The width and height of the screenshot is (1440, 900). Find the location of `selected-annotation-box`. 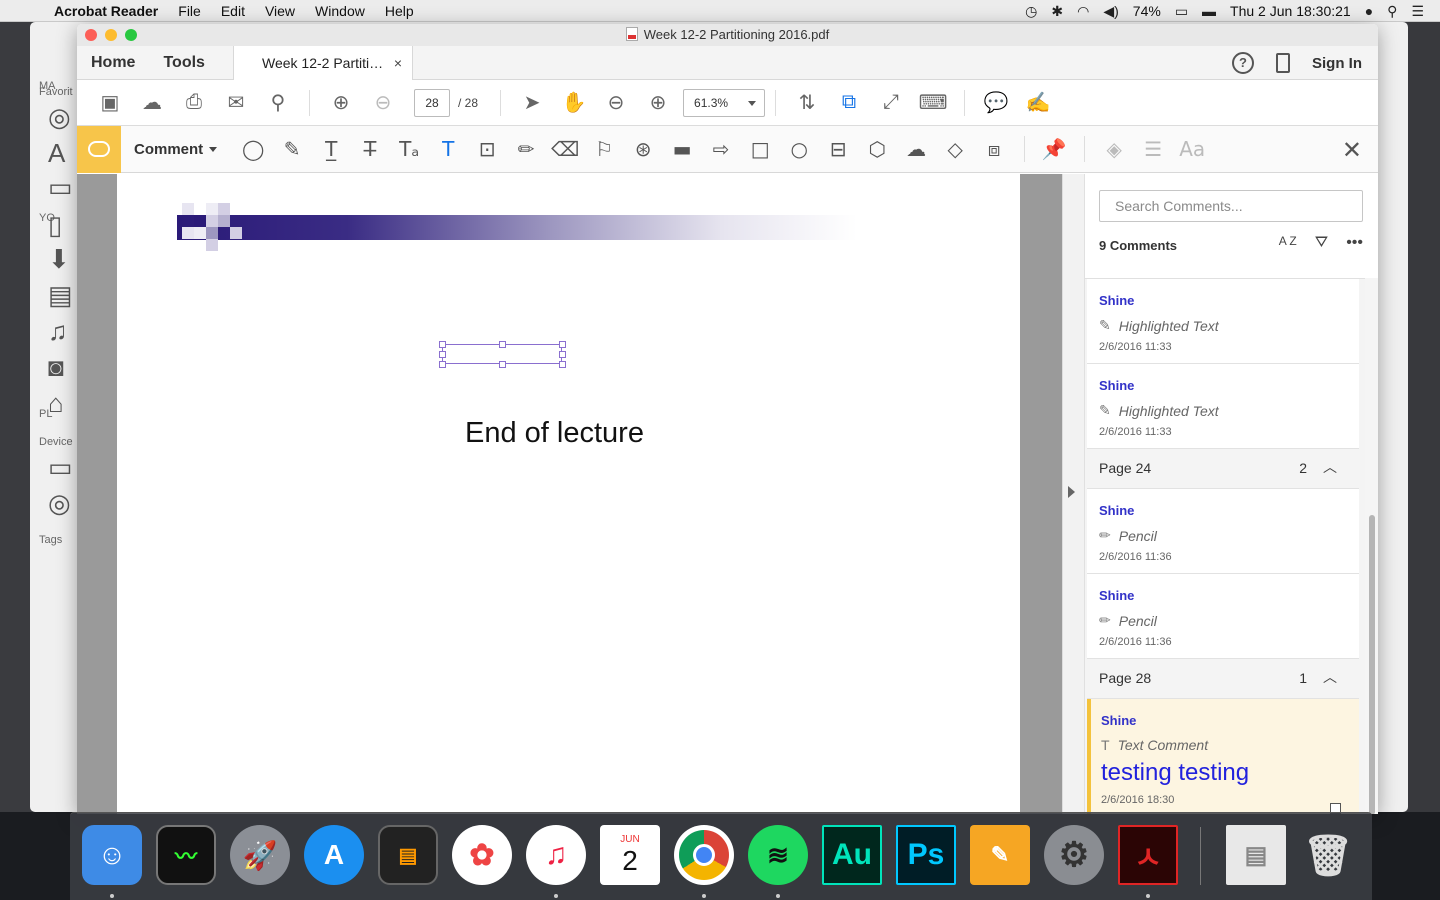

selected-annotation-box is located at coordinates (502, 354).